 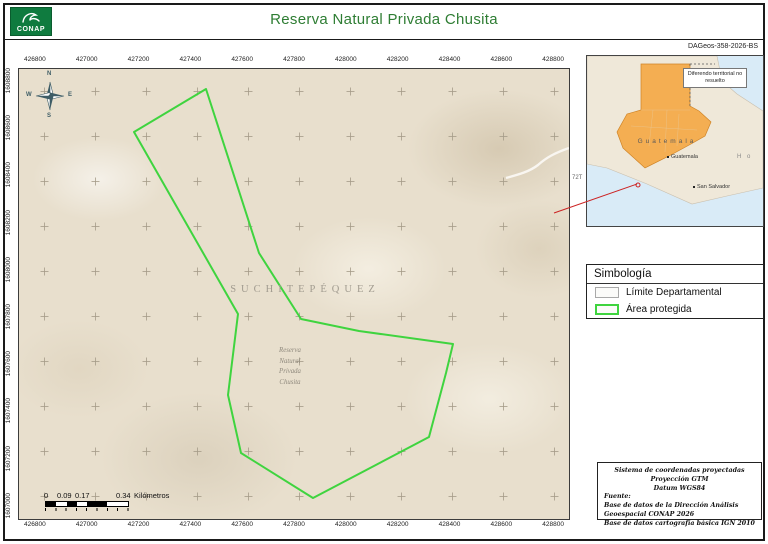 What do you see at coordinates (290, 382) in the screenshot?
I see `reserve-name-line: Chusita` at bounding box center [290, 382].